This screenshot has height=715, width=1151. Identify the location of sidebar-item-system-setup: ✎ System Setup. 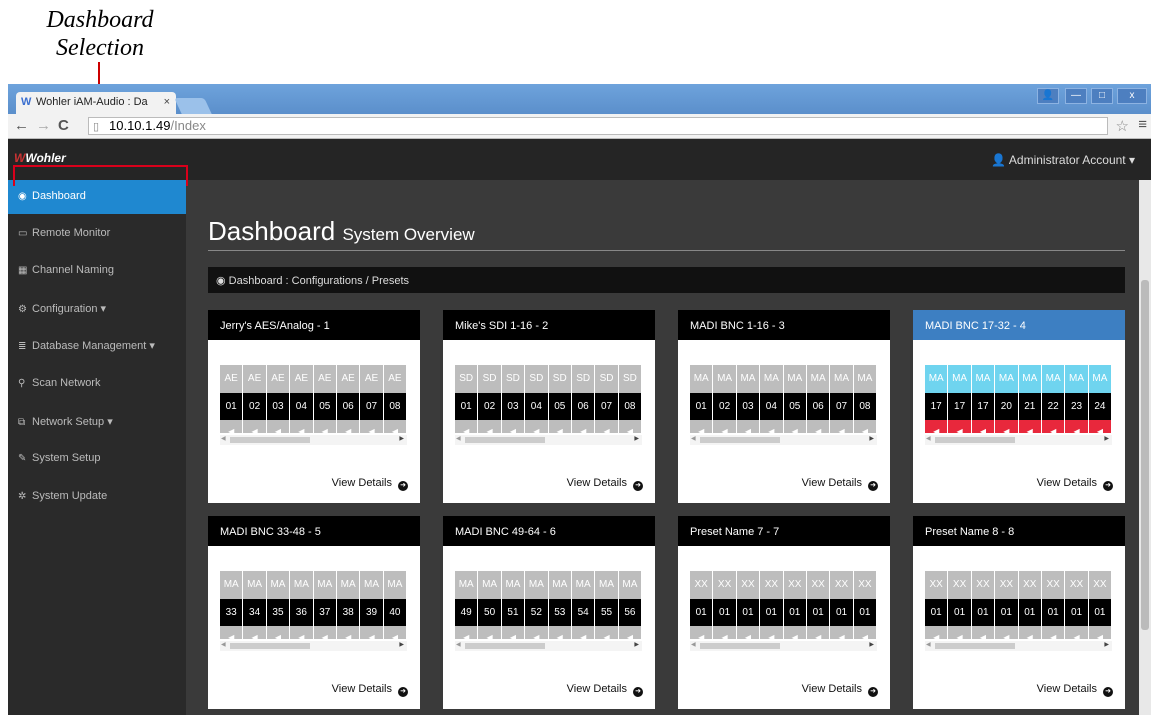
(97, 459).